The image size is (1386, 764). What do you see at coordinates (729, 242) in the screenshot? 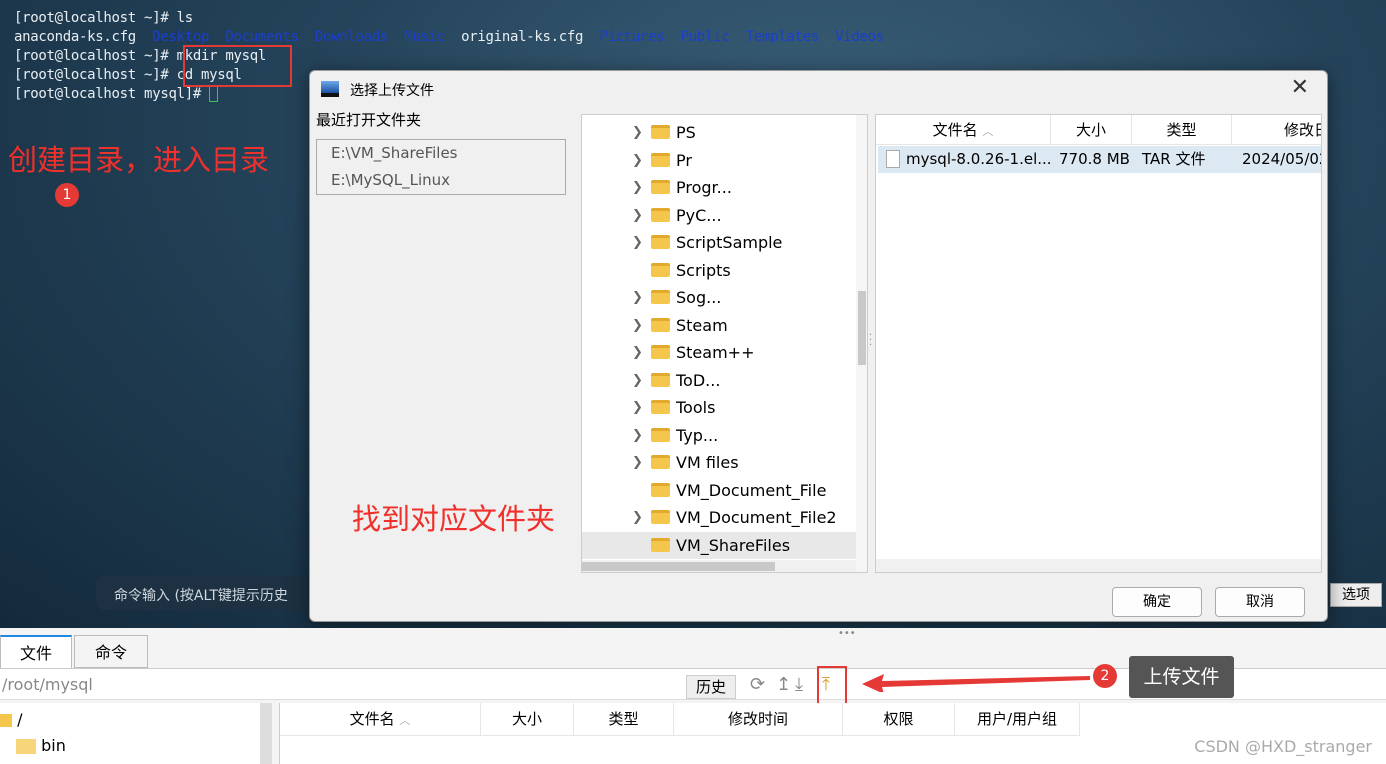
I see `tree-item-label: ScriptSample` at bounding box center [729, 242].